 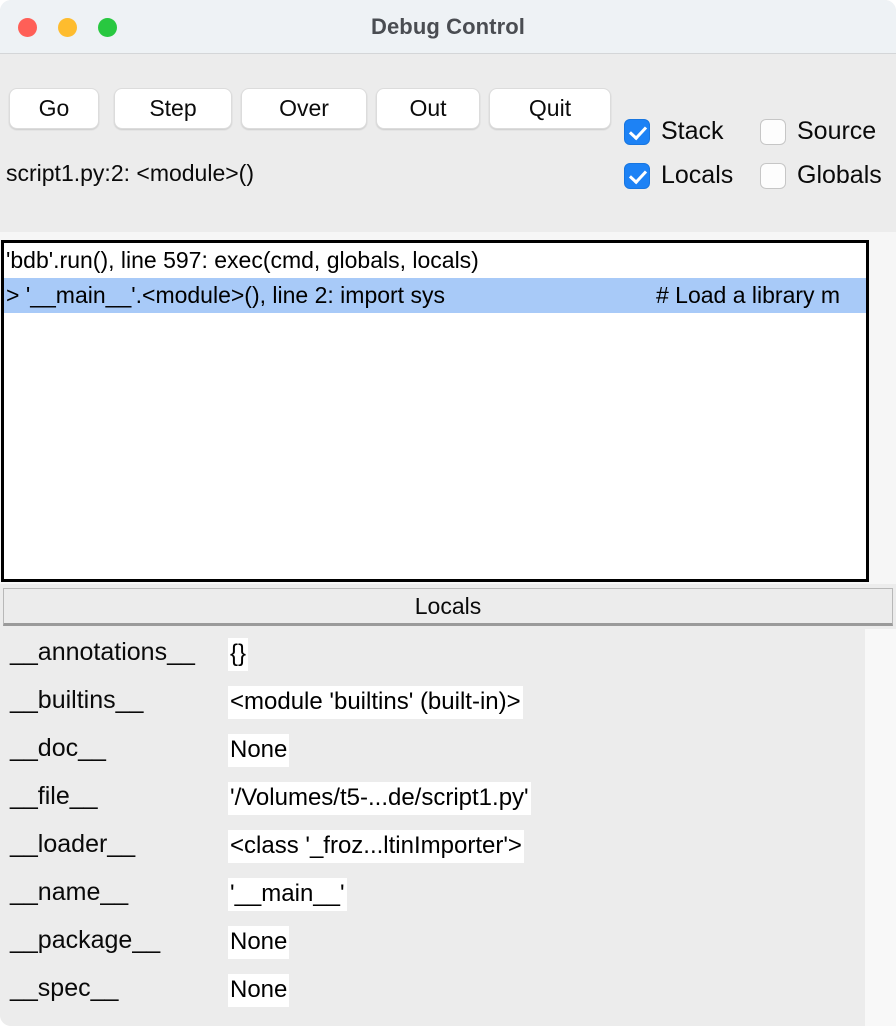 What do you see at coordinates (448, 989) in the screenshot?
I see `table-row: __spec__ None` at bounding box center [448, 989].